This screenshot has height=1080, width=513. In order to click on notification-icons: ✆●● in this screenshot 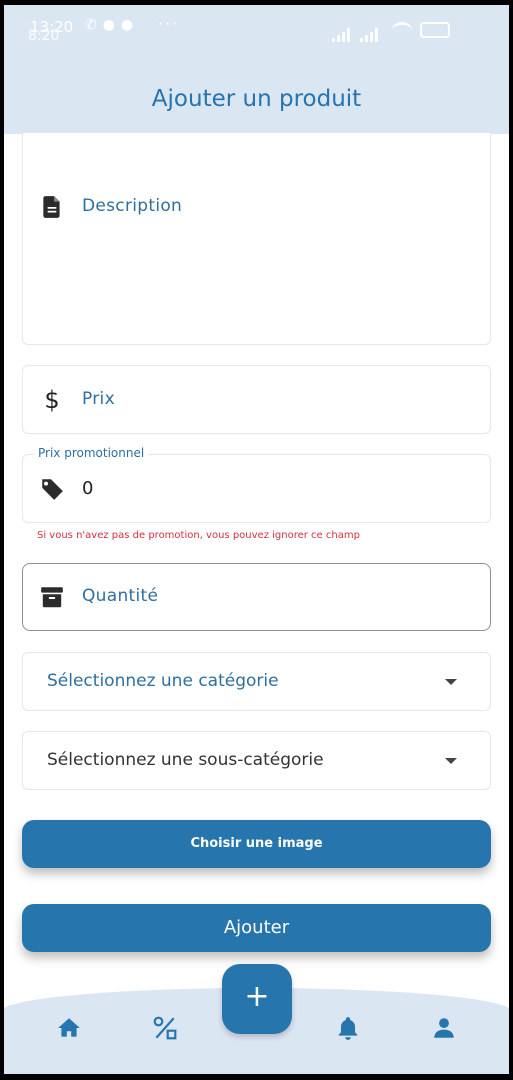, I will do `click(112, 25)`.